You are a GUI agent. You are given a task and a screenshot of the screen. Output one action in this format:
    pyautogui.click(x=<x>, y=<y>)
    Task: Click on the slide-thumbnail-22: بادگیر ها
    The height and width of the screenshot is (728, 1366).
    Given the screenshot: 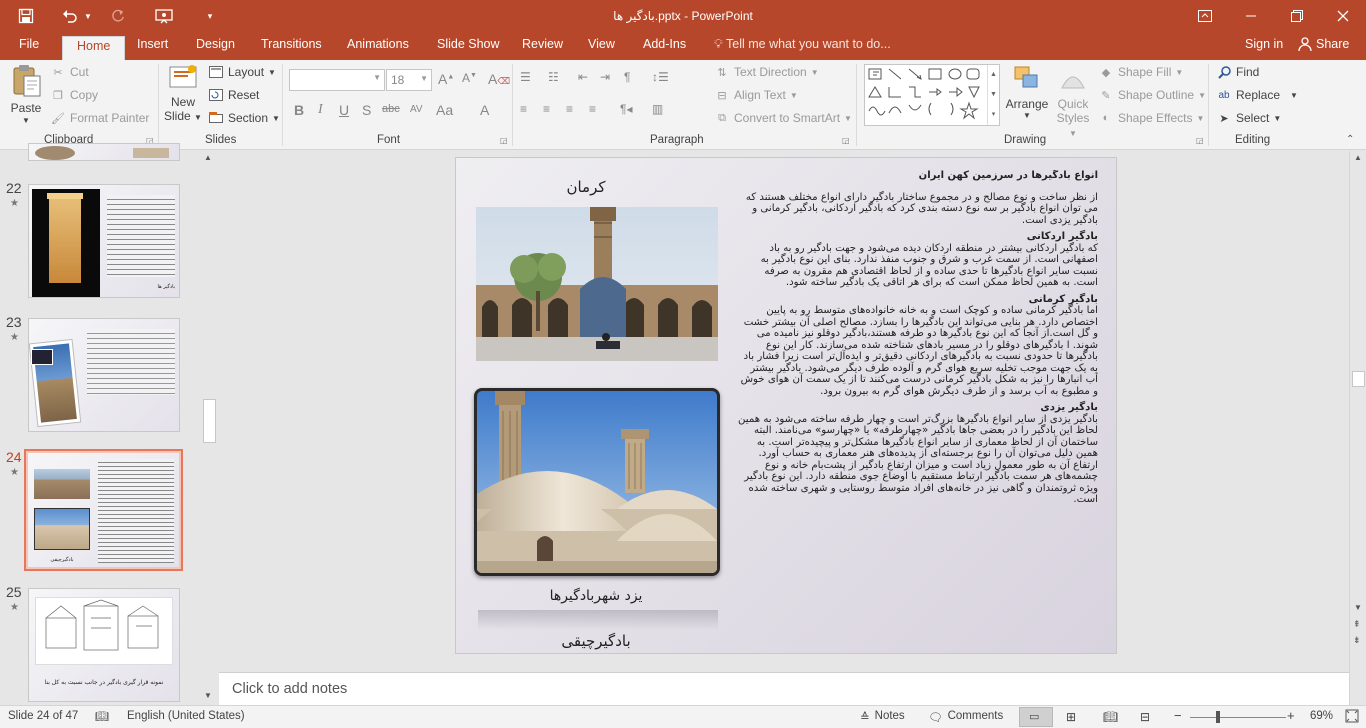 What is the action you would take?
    pyautogui.click(x=104, y=241)
    